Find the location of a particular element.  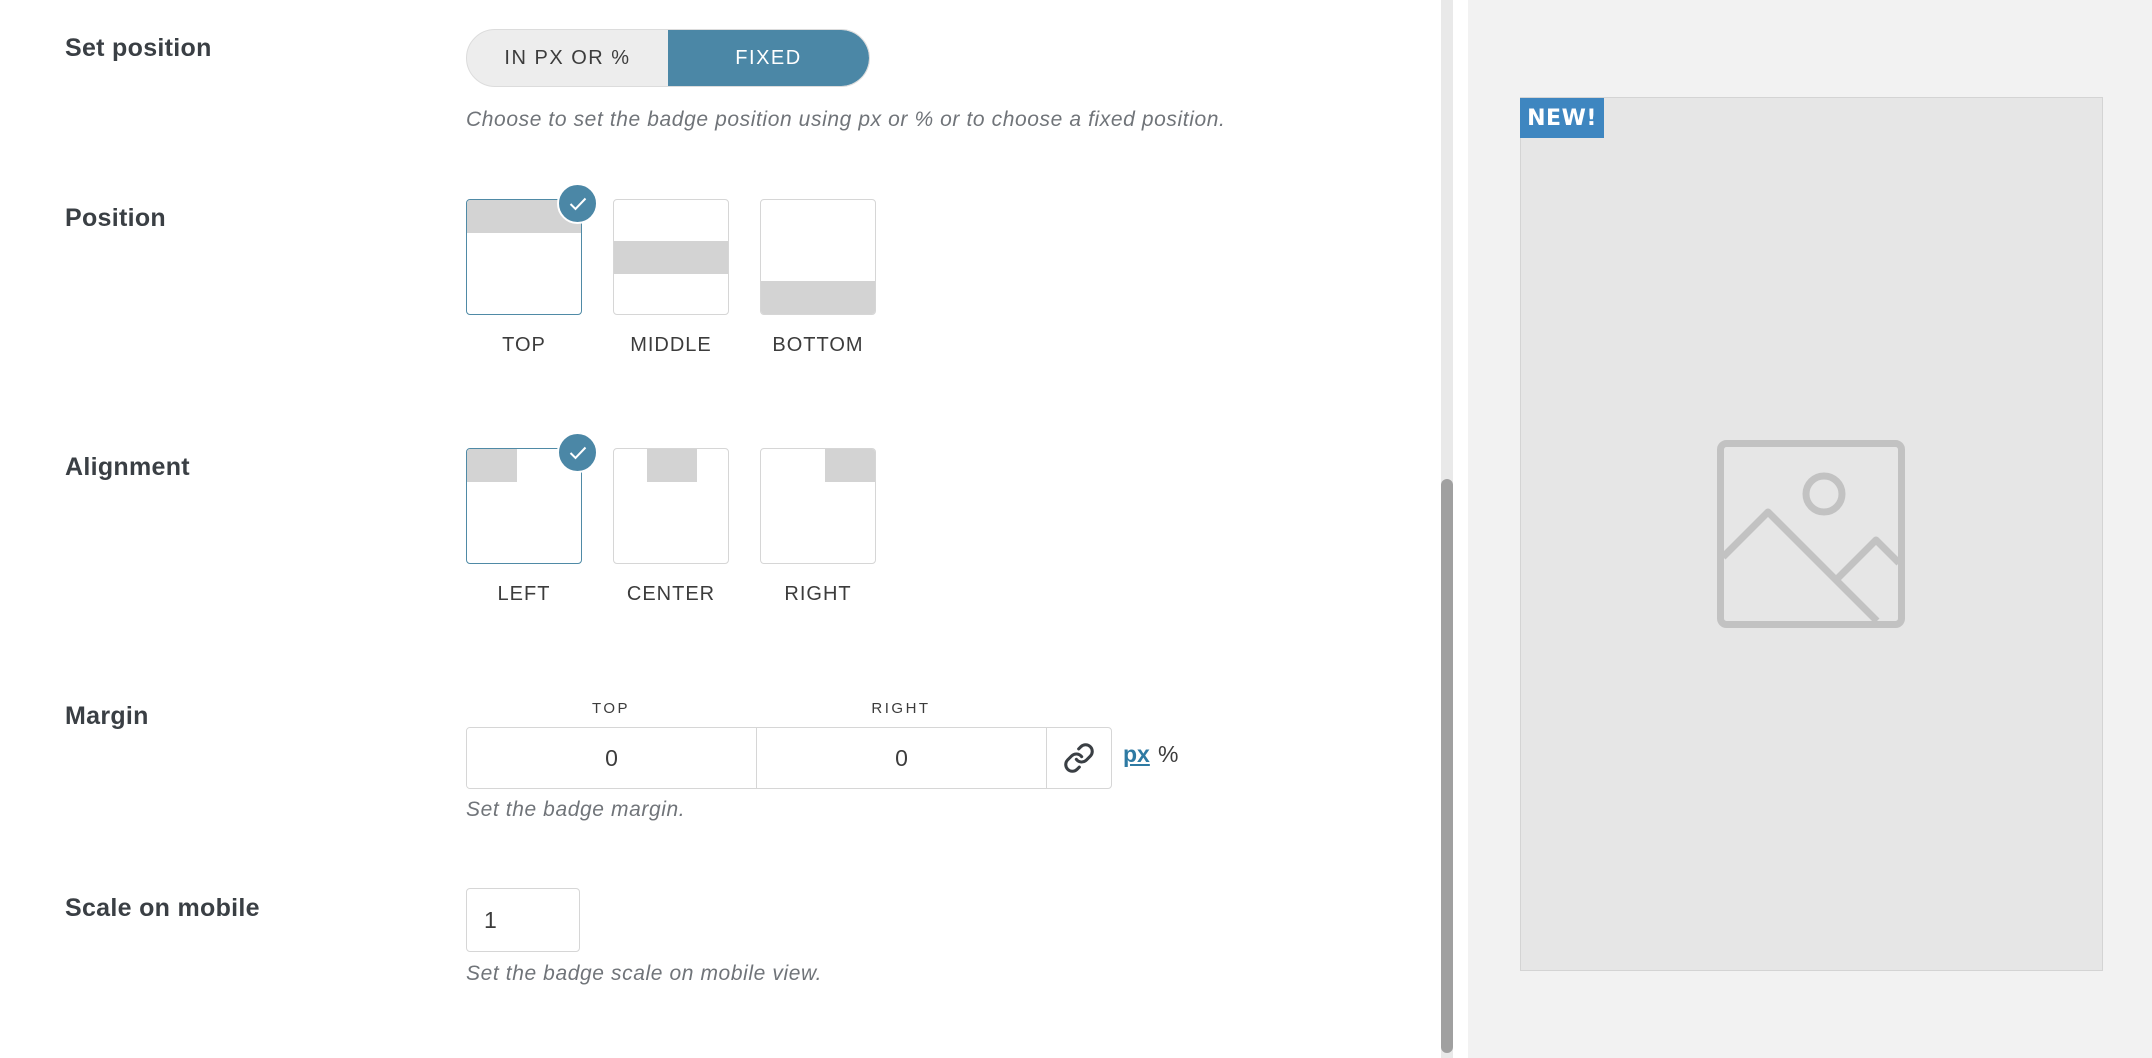

alignment-option-left: LEFT is located at coordinates (532, 518).